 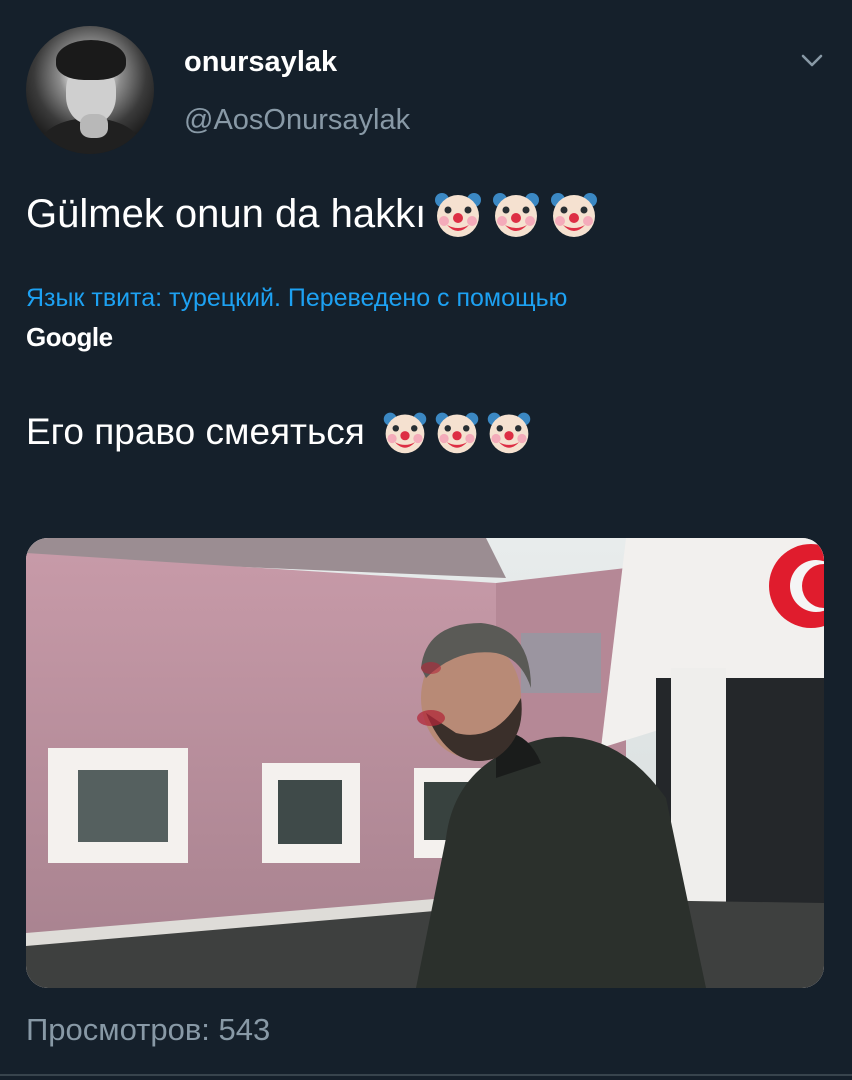 I want to click on user-handle: @AosOnursaylak, so click(x=297, y=120).